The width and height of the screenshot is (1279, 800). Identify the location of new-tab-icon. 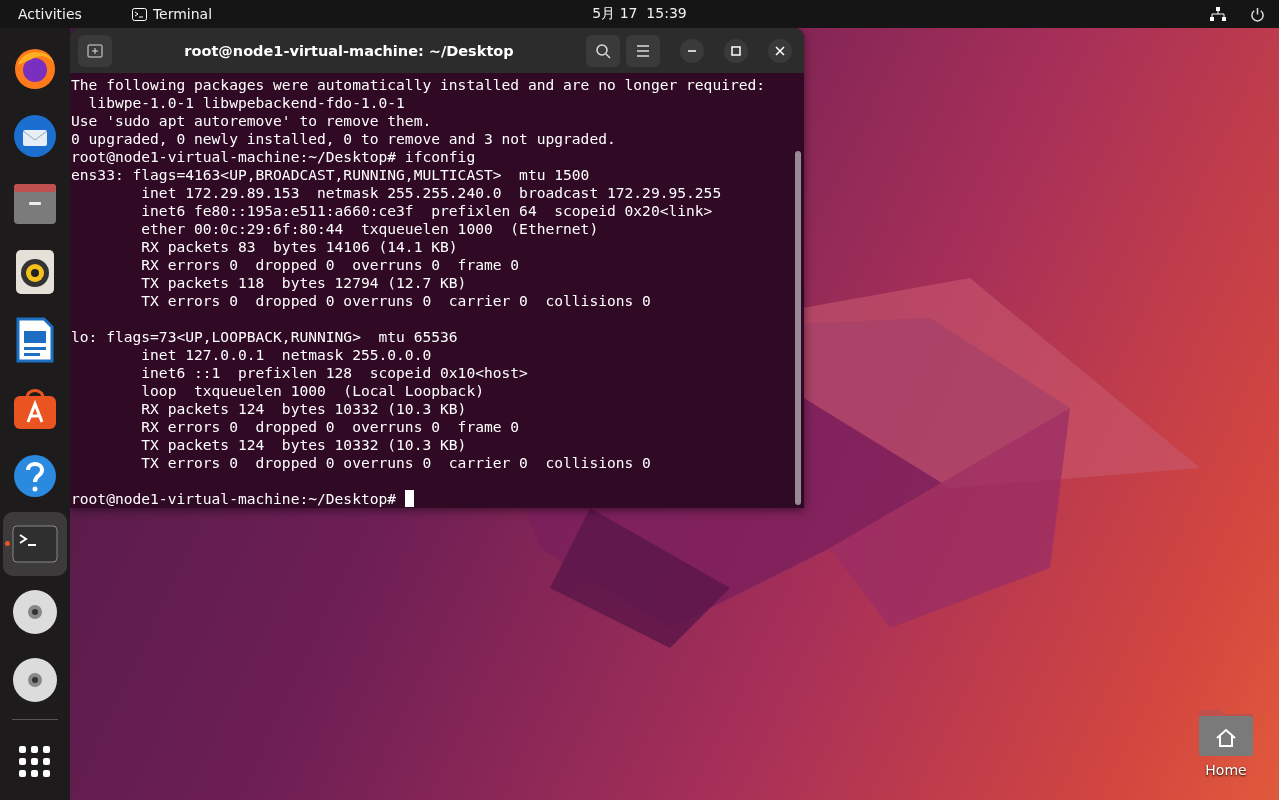
(95, 50).